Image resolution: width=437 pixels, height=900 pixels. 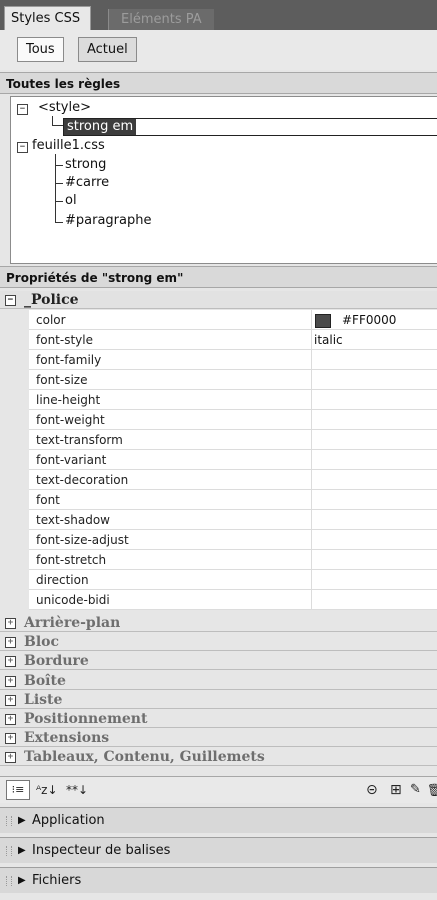 I want to click on property-row: font-stretch, so click(x=233, y=560).